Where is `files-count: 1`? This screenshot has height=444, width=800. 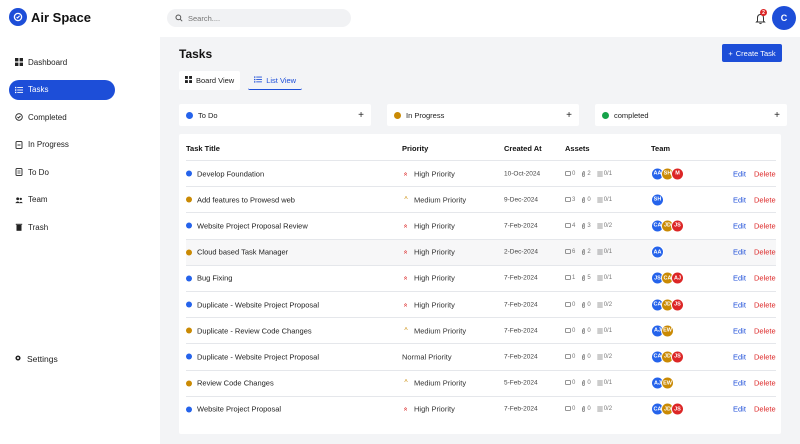
files-count: 1 is located at coordinates (574, 278).